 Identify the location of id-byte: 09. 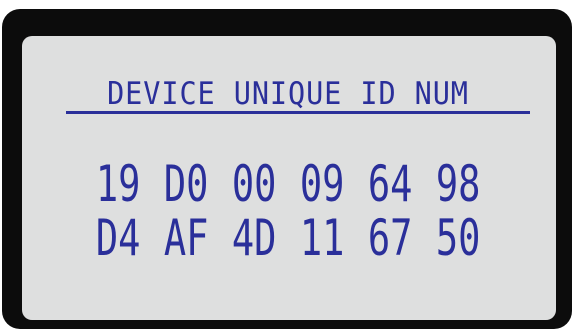
(322, 184).